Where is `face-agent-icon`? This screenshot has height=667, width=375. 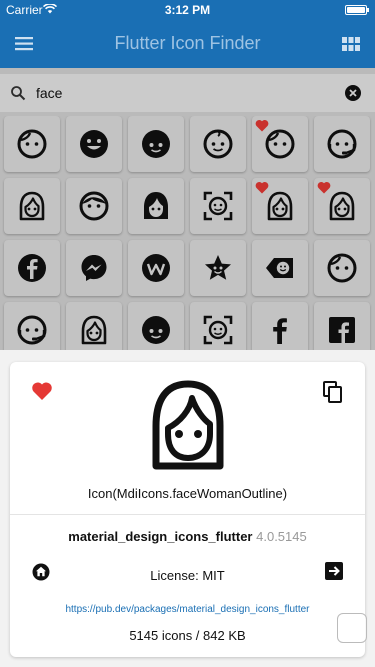
face-agent-icon is located at coordinates (342, 144).